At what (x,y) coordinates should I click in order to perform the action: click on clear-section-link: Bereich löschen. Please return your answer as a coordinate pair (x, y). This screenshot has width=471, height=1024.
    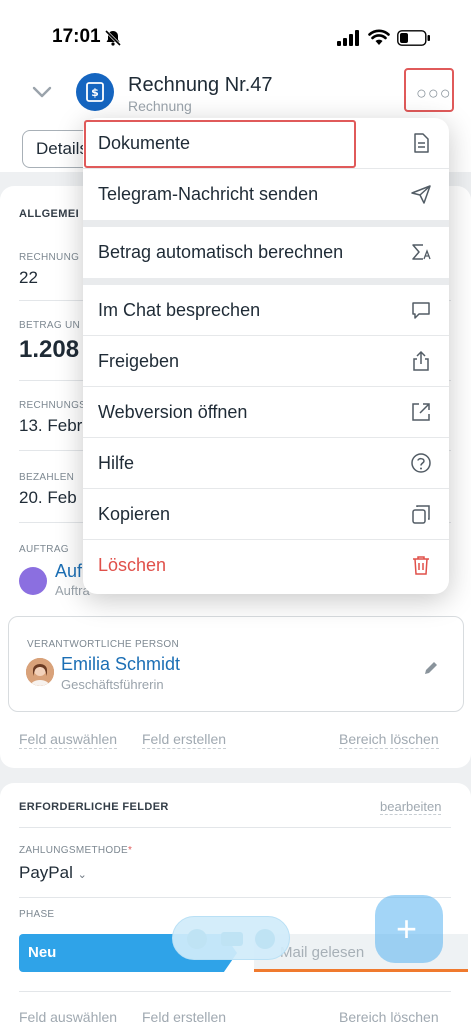
    Looking at the image, I should click on (389, 740).